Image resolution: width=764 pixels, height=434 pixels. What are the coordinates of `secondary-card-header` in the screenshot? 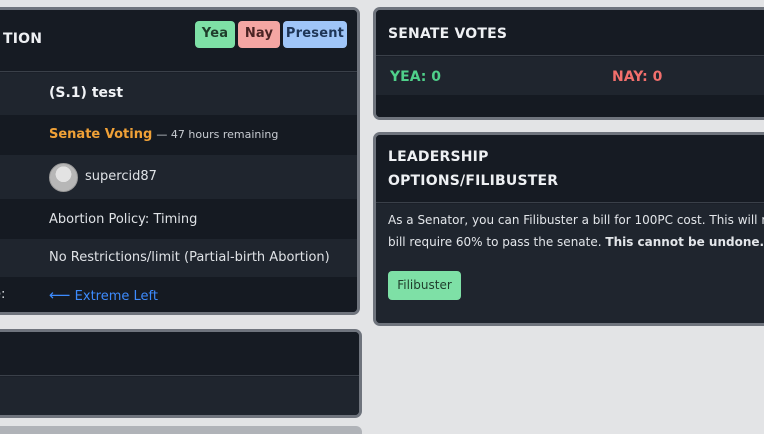 It's located at (179, 354).